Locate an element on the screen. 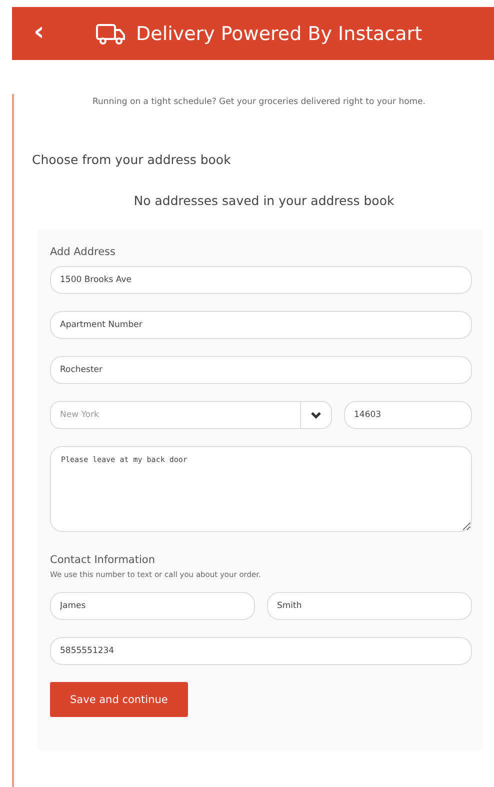 Image resolution: width=494 pixels, height=787 pixels. apartment-field: Apartment Number is located at coordinates (261, 325).